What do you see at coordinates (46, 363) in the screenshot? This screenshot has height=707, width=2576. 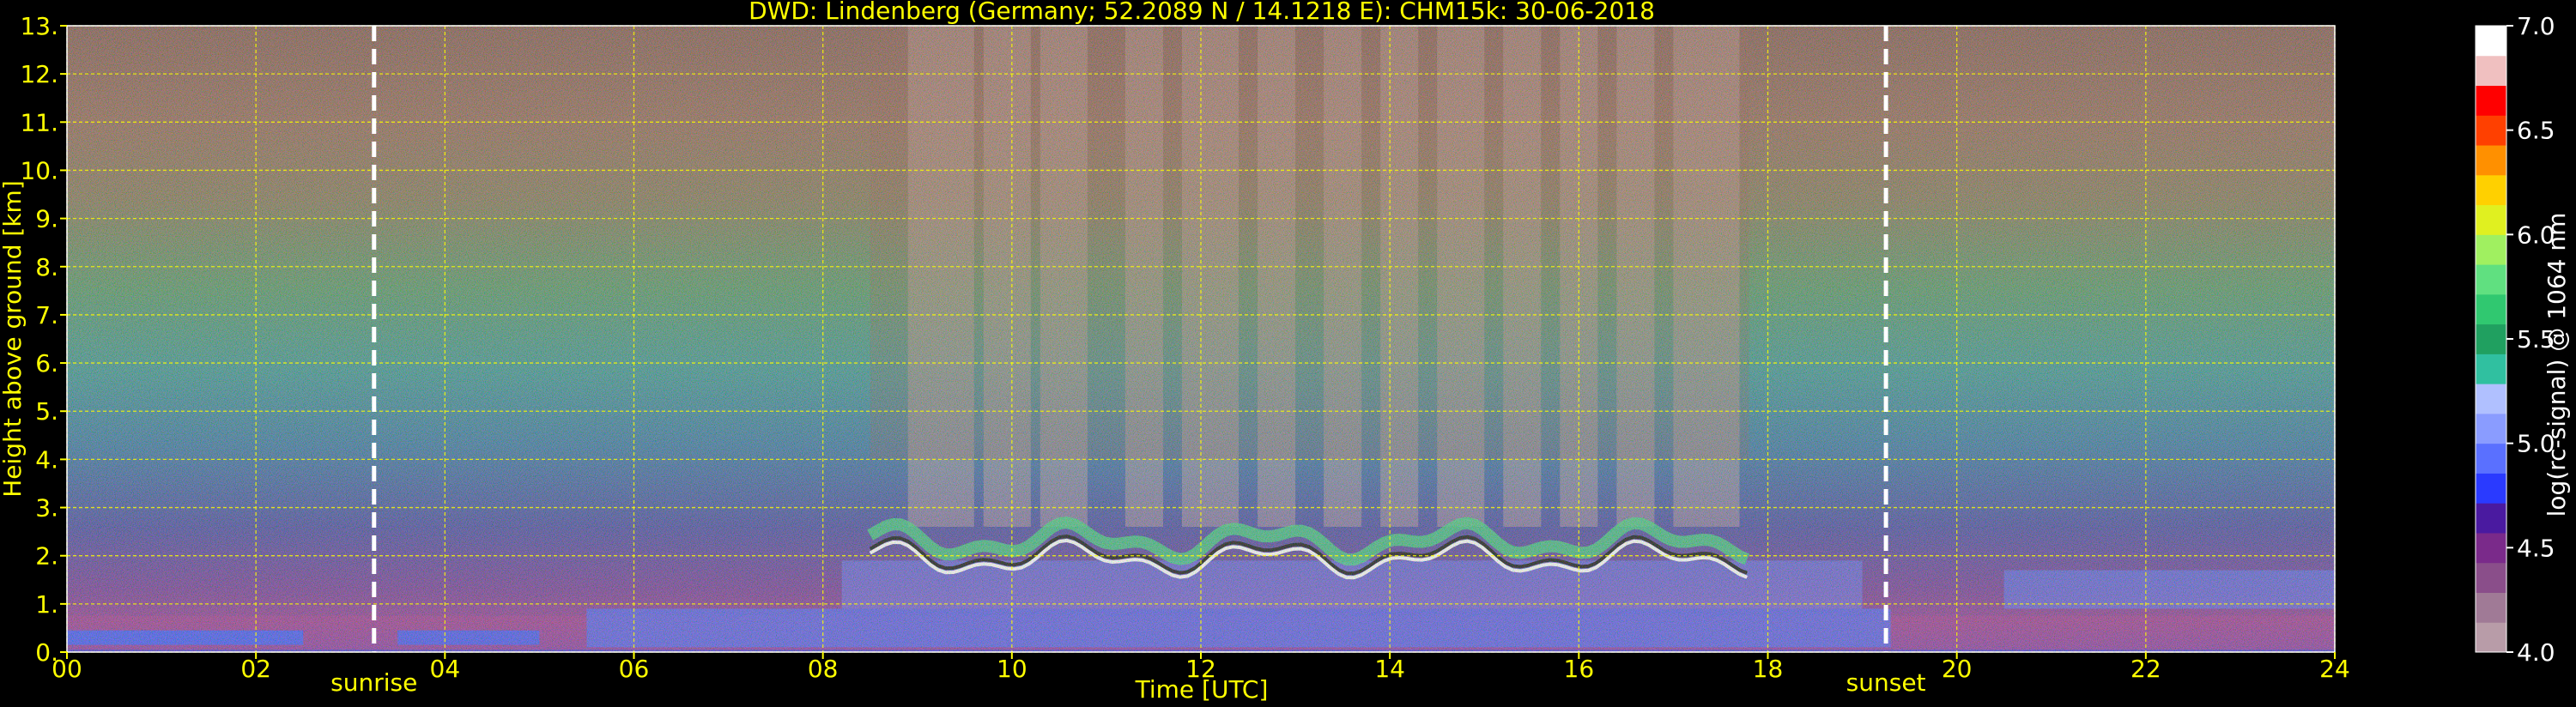 I see `y-tick-label: 6.` at bounding box center [46, 363].